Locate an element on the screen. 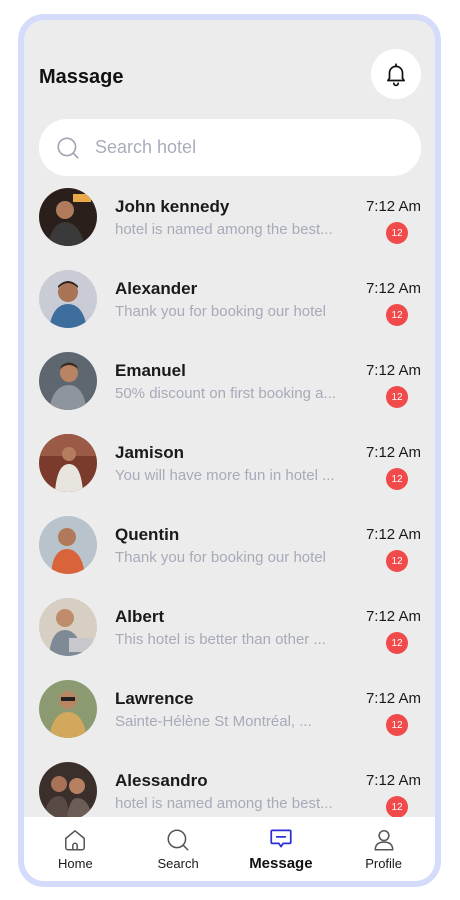 The image size is (460, 900). search-bar: Search hotel is located at coordinates (230, 147).